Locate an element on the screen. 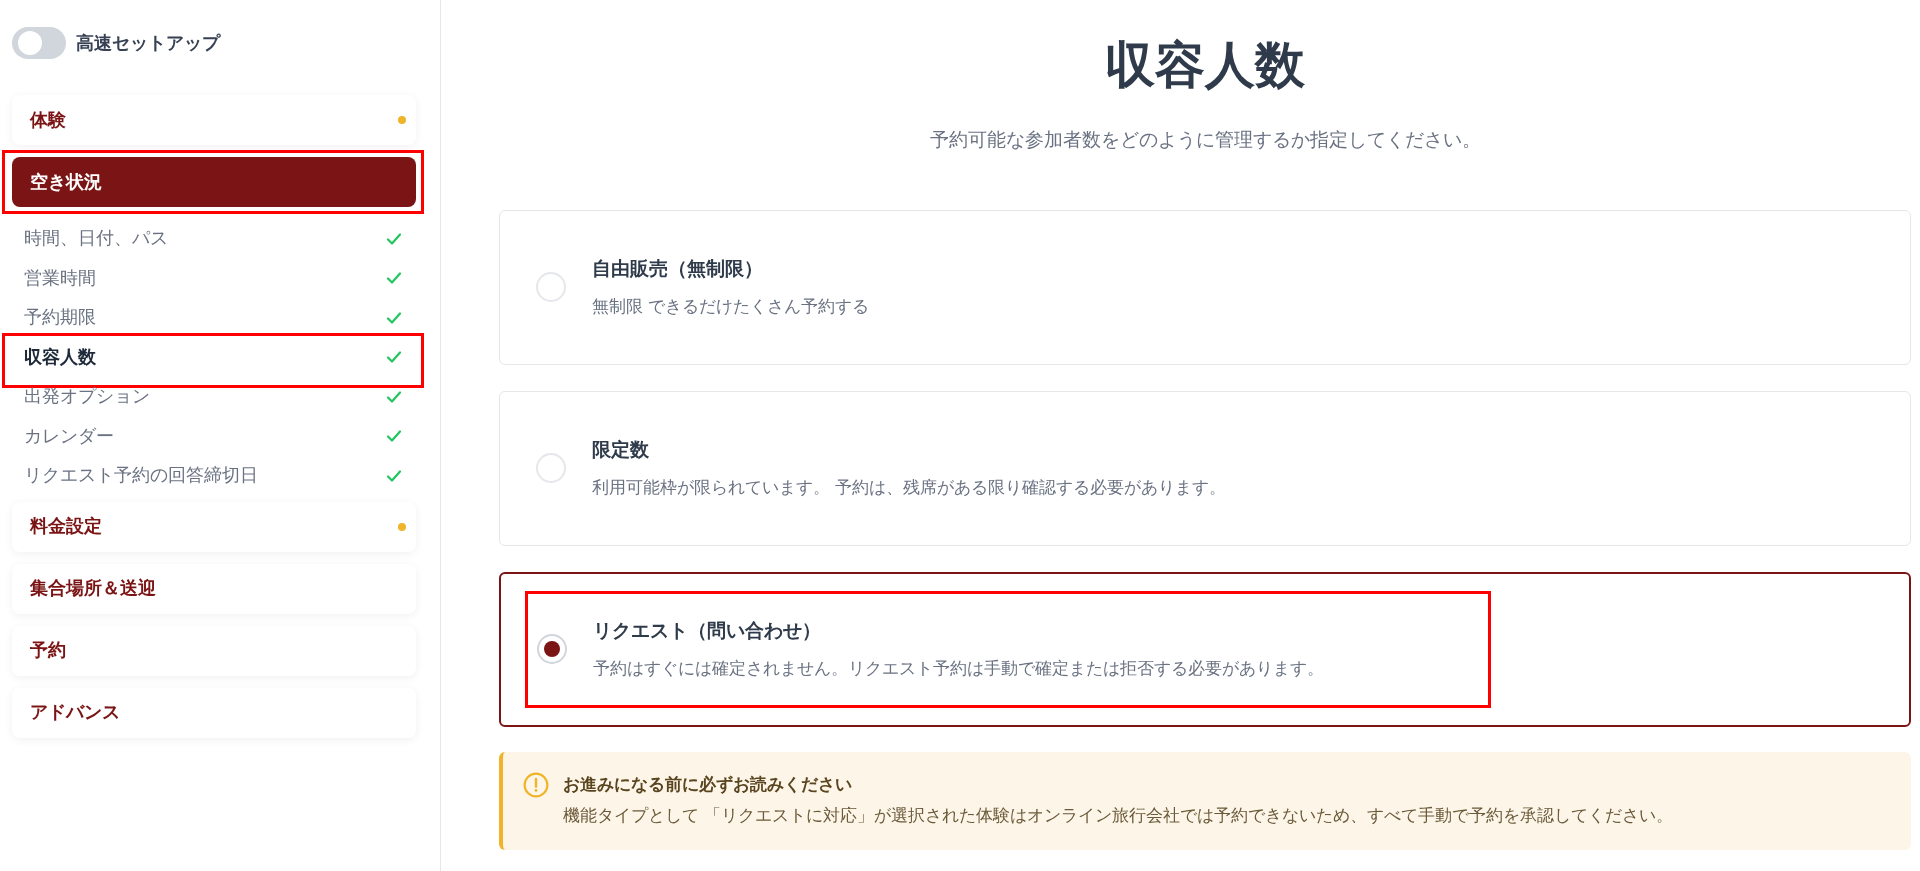 Image resolution: width=1920 pixels, height=871 pixels. sidebar-section: 空き状況 is located at coordinates (214, 182).